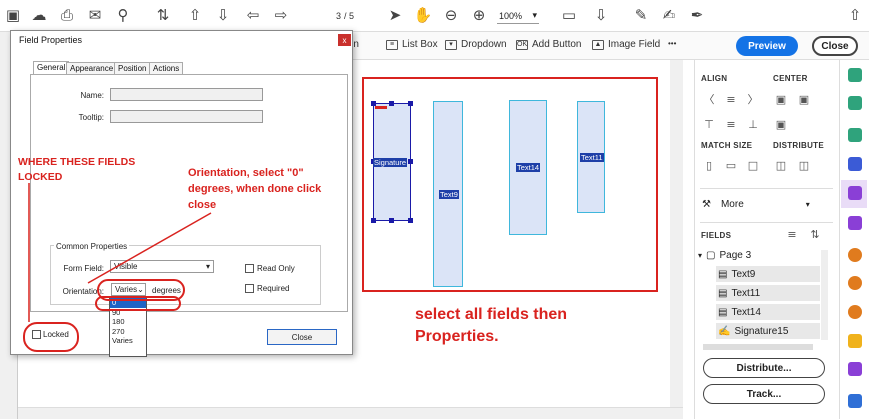 This screenshot has height=419, width=869. What do you see at coordinates (781, 166) in the screenshot?
I see `distribute-horizontal-icon: ◫` at bounding box center [781, 166].